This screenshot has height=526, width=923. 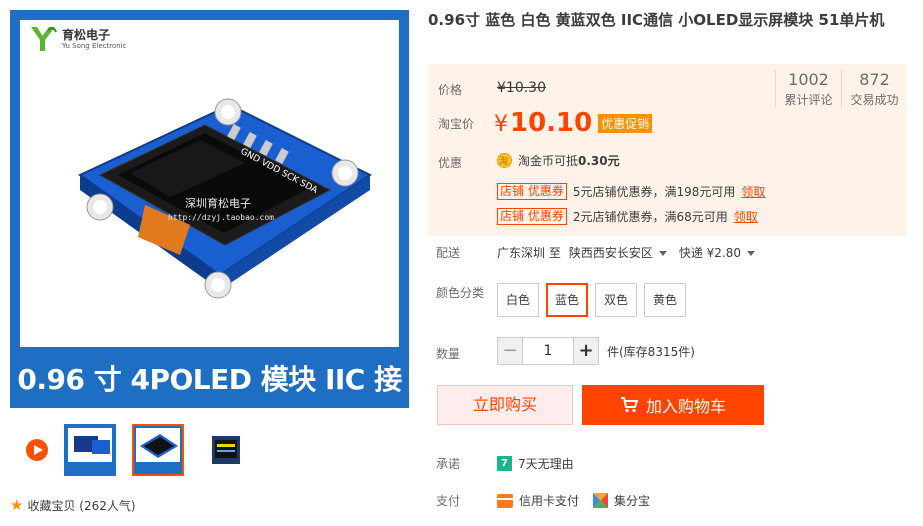 I want to click on color-option-blue-selected: 蓝色, so click(x=567, y=300).